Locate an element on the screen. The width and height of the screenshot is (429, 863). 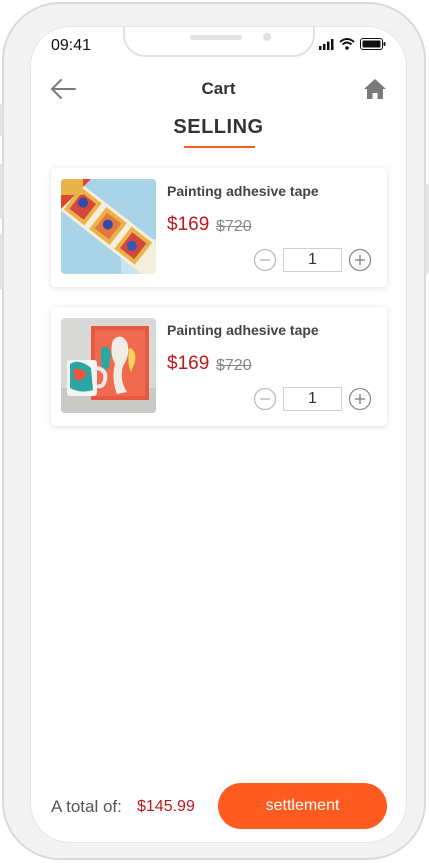
camera is located at coordinates (267, 37).